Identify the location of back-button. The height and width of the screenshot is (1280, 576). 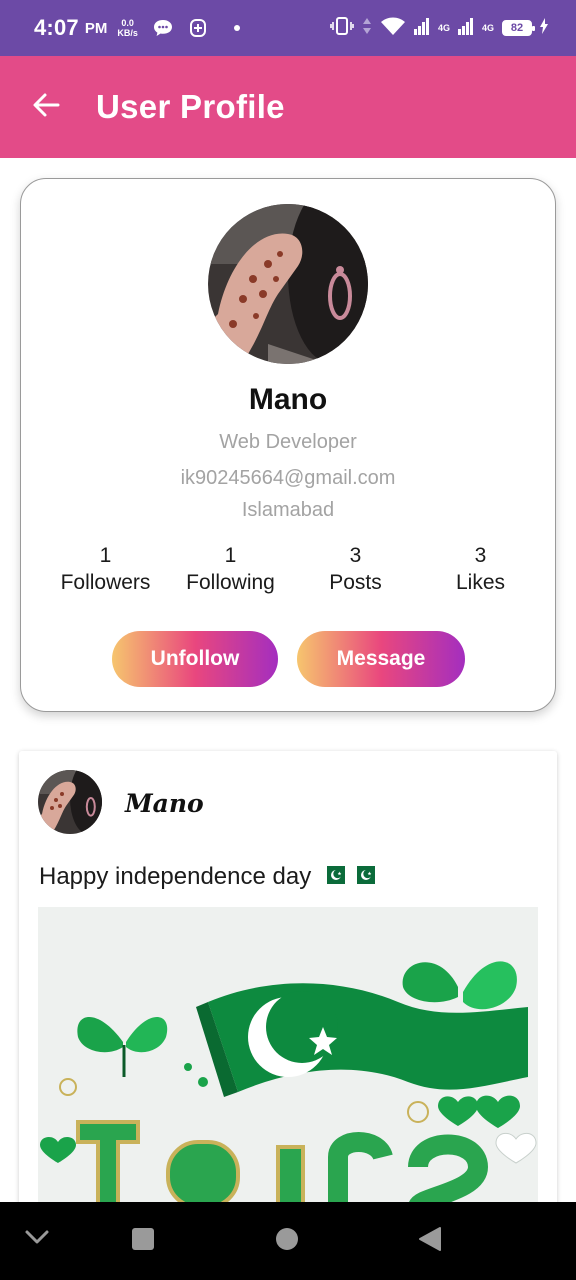
(46, 107).